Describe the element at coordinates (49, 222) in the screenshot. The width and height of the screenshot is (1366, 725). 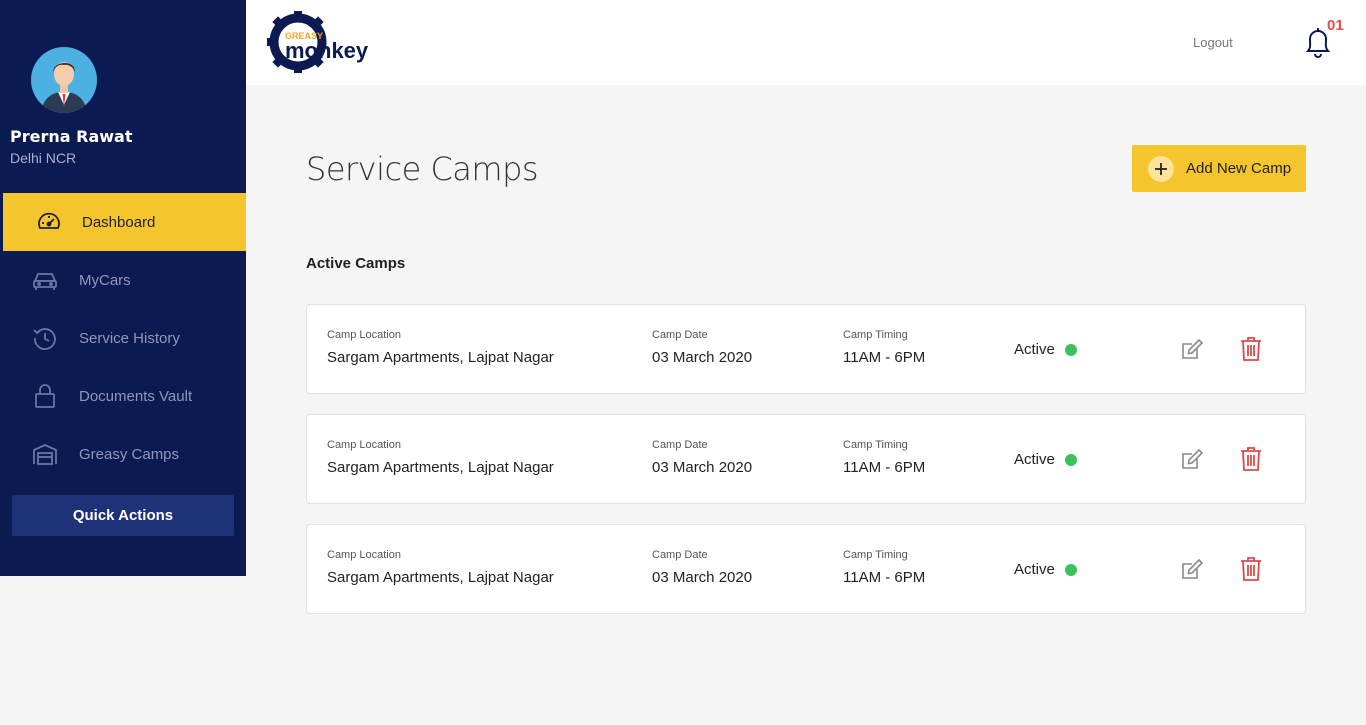
I see `speedometer-icon` at that location.